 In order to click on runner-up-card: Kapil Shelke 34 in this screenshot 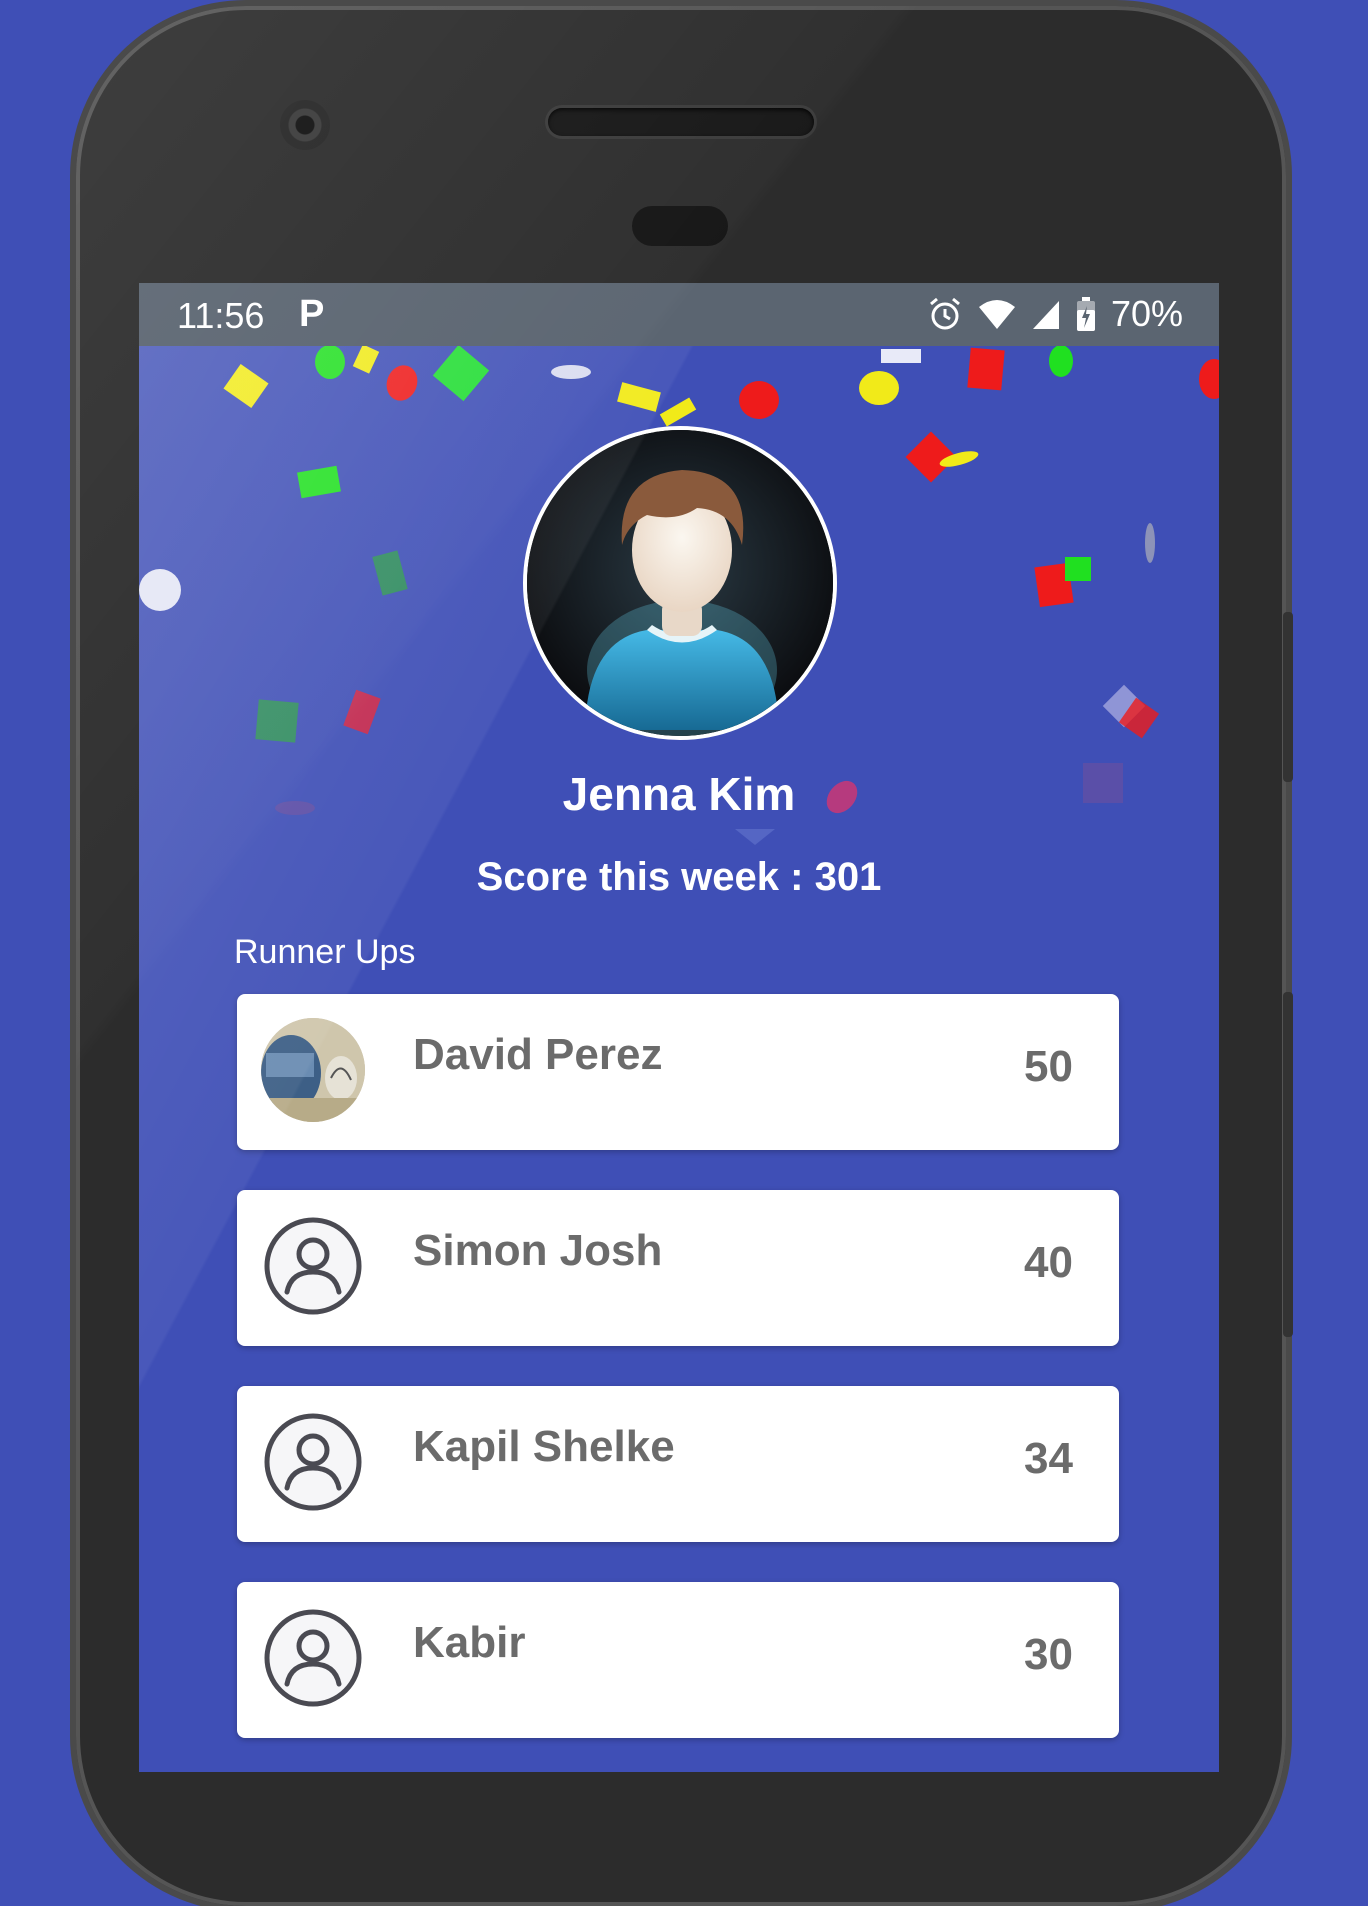, I will do `click(678, 1464)`.